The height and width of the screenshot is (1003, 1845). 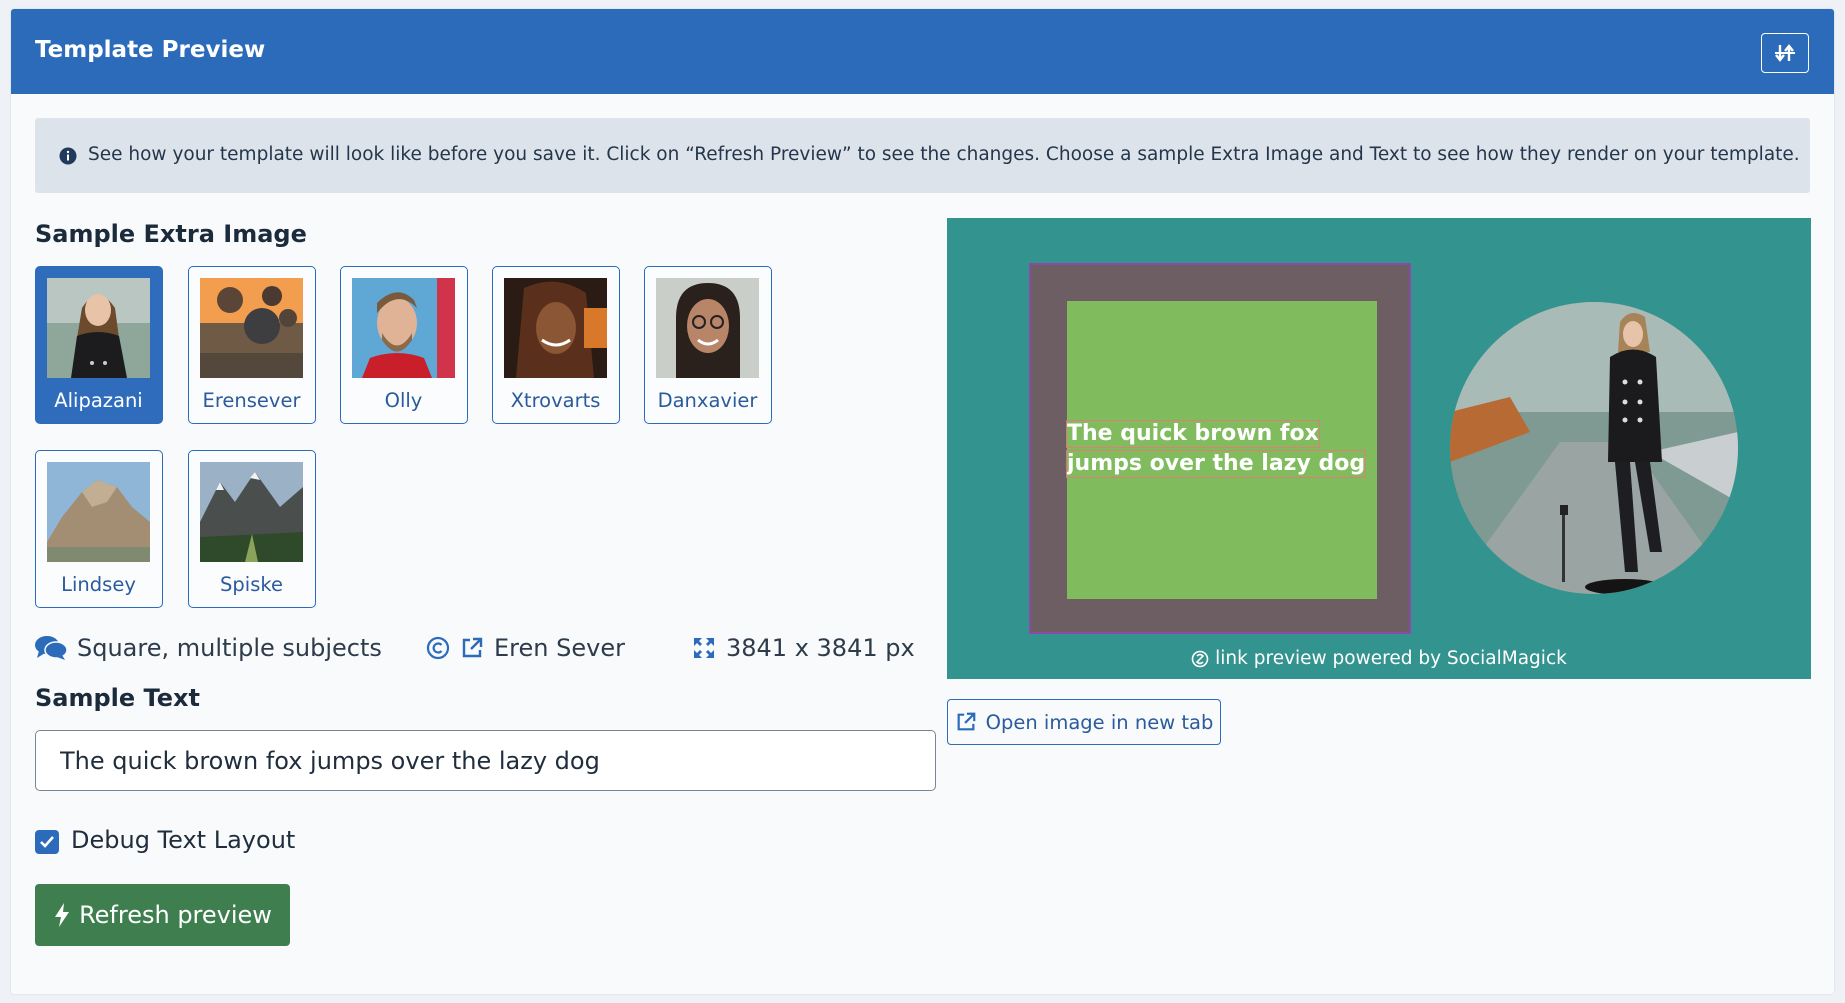 What do you see at coordinates (62, 915) in the screenshot?
I see `bolt-icon` at bounding box center [62, 915].